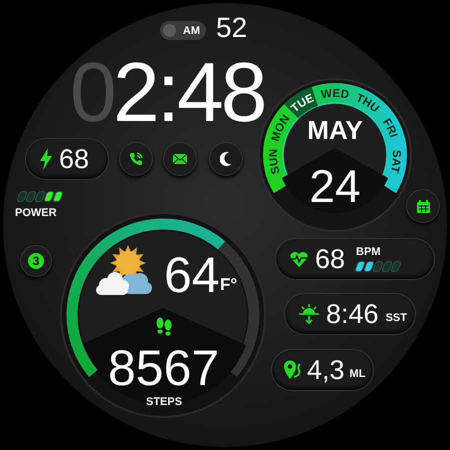 The height and width of the screenshot is (450, 450). Describe the element at coordinates (423, 206) in the screenshot. I see `calendar-icon` at that location.